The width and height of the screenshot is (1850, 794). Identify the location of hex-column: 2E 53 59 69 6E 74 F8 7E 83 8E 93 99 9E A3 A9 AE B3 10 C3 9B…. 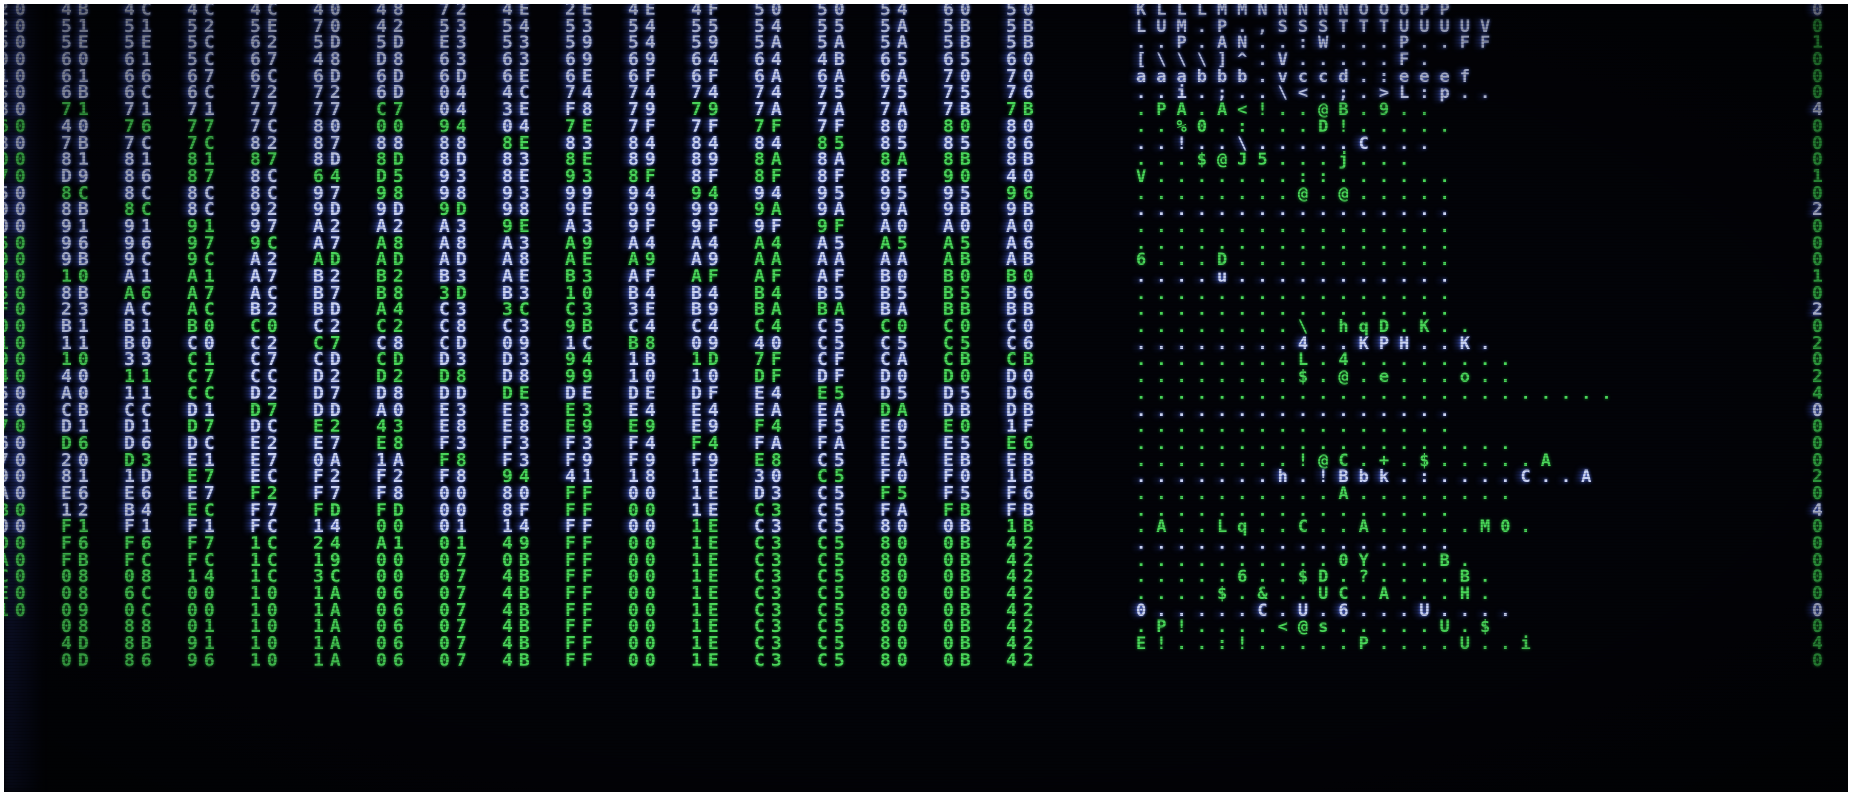
(582, 337).